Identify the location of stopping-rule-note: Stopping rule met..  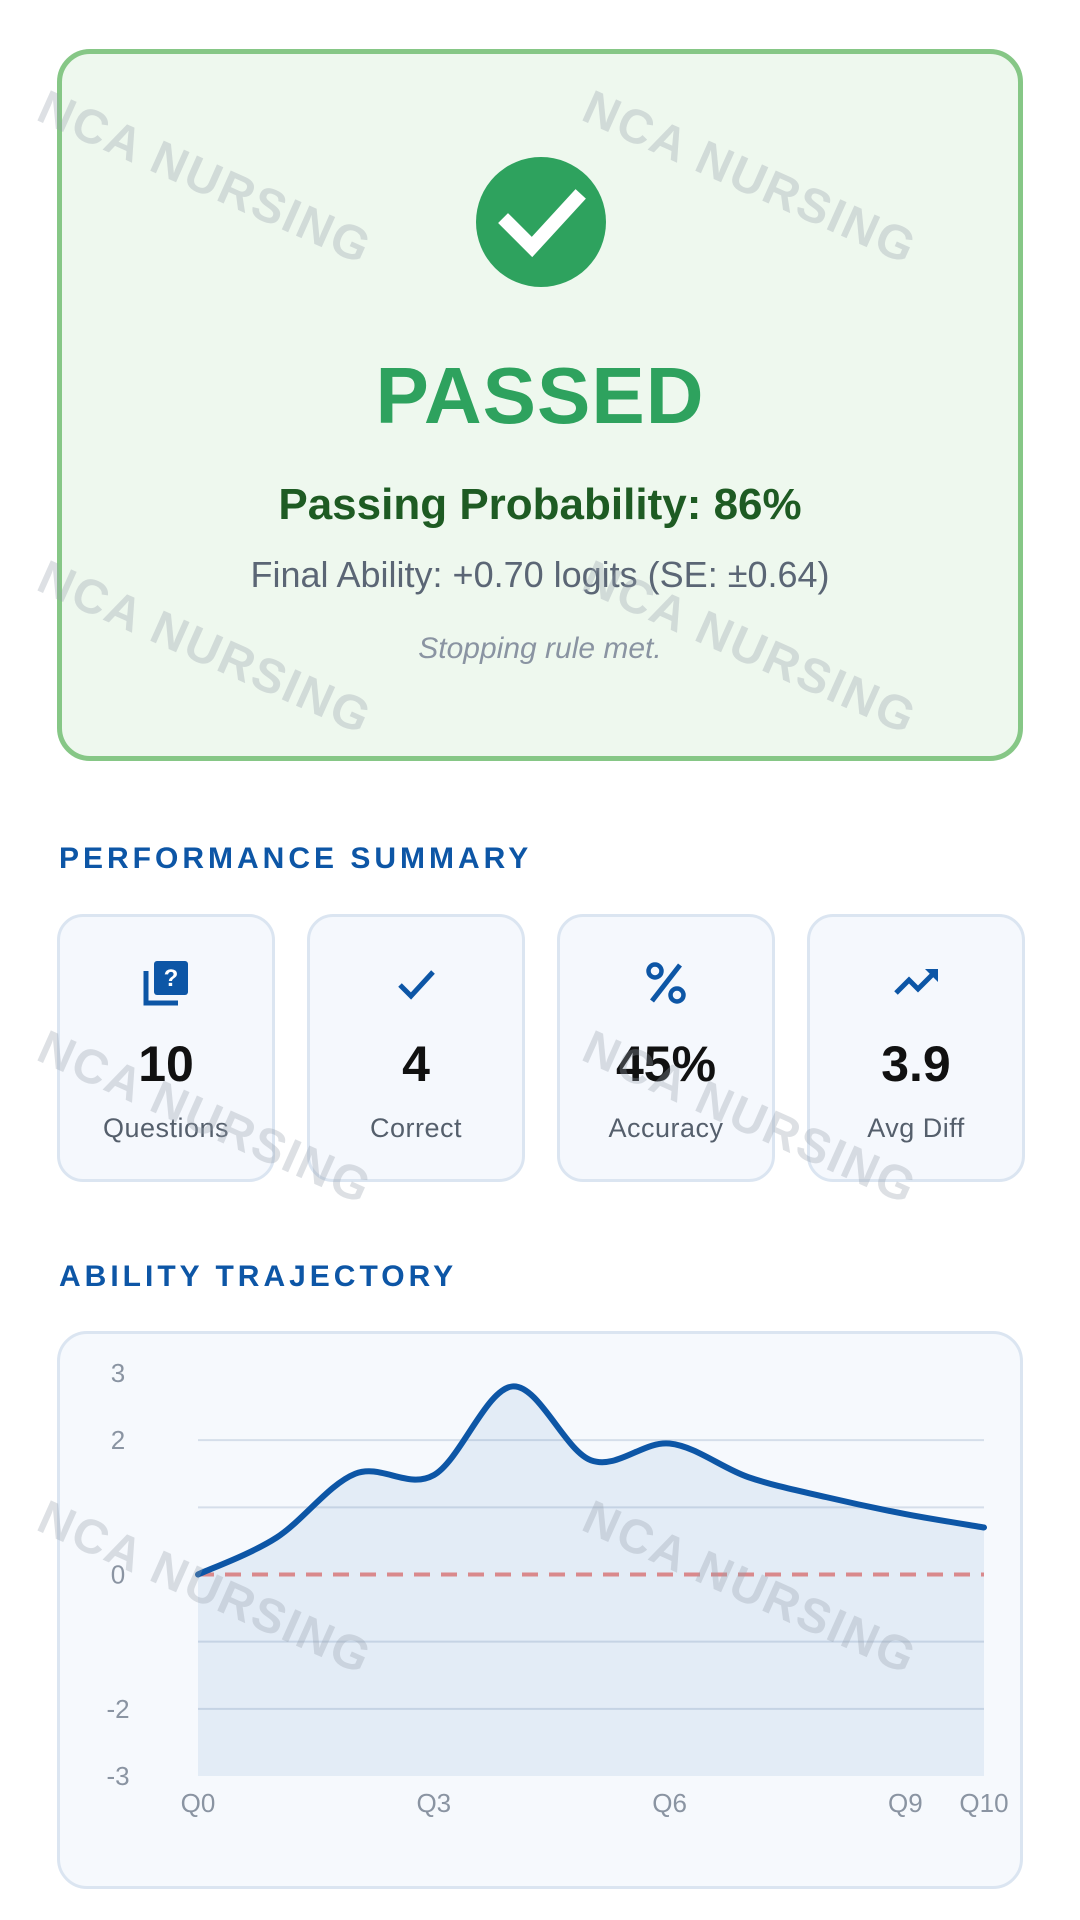
(540, 648).